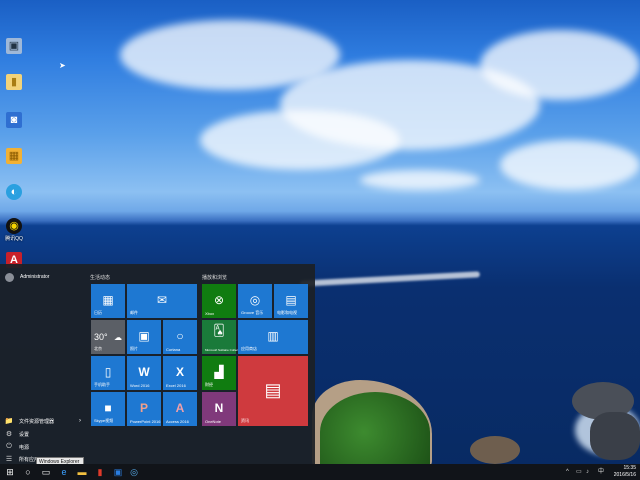 The height and width of the screenshot is (480, 640). I want to click on start-item-file-explorer: 📁 文件资源管理器 ›, so click(42, 421).